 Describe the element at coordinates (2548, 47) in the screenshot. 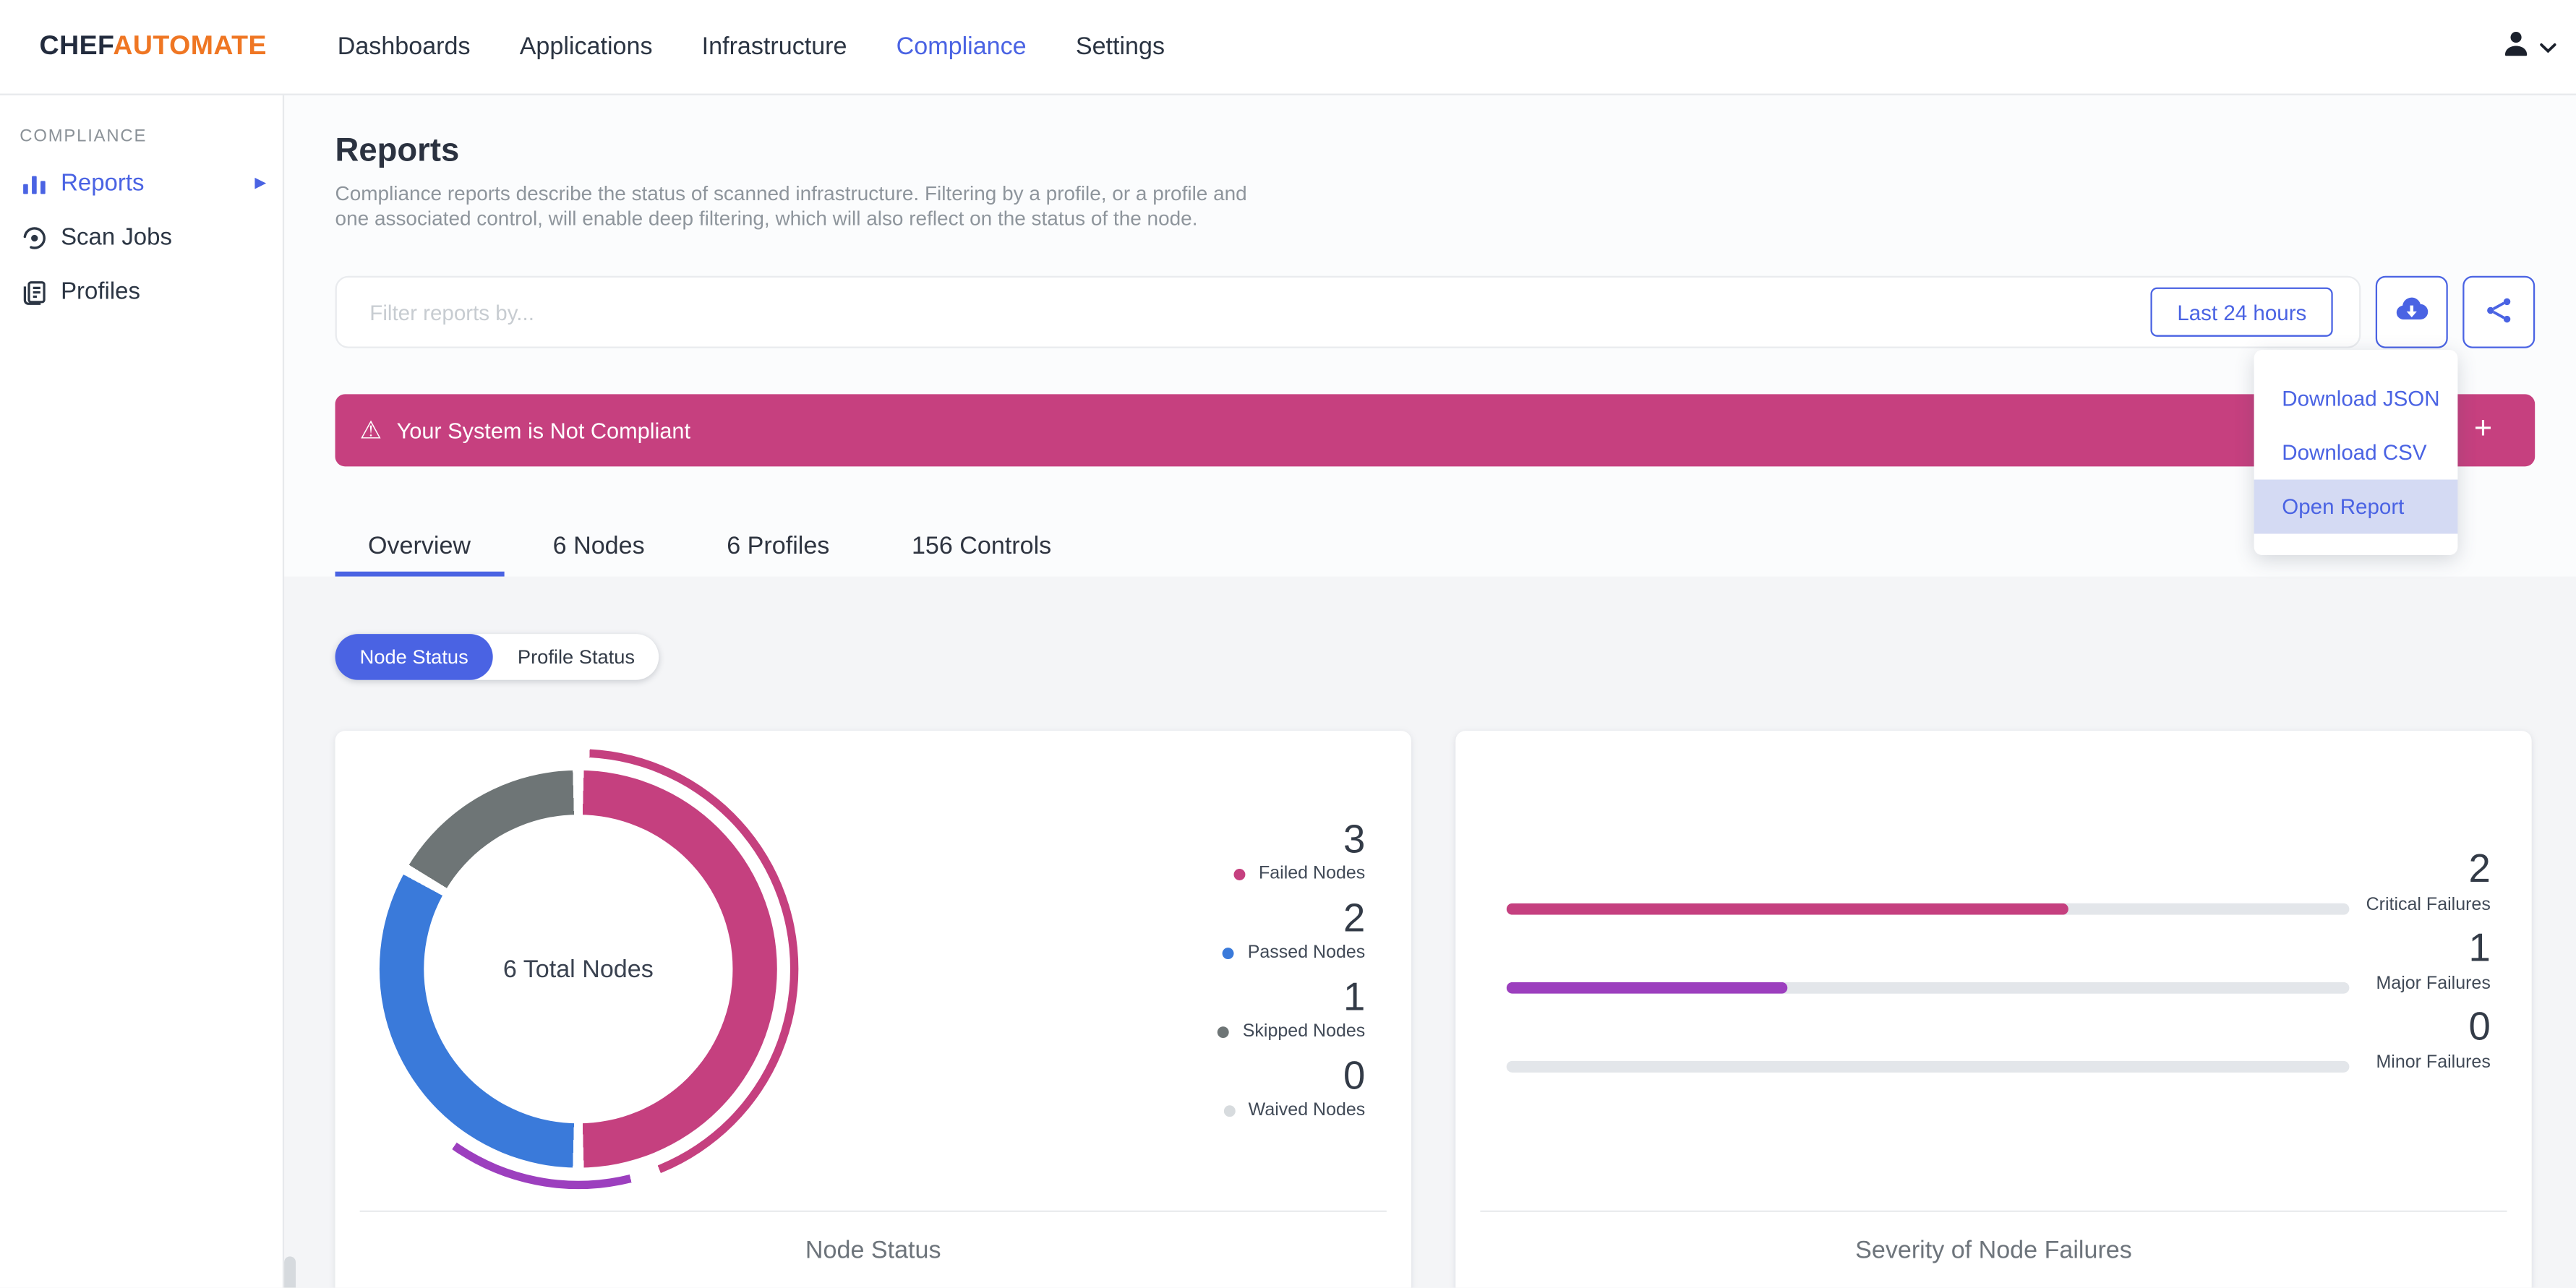

I see `chevron-down-icon` at that location.